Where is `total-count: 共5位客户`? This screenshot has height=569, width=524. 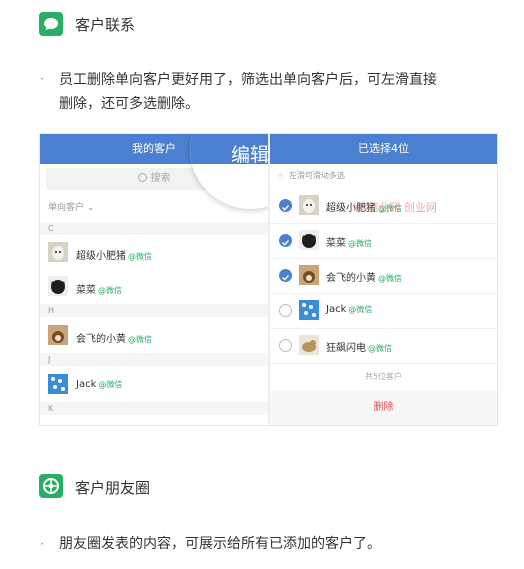
total-count: 共5位客户 is located at coordinates (383, 376).